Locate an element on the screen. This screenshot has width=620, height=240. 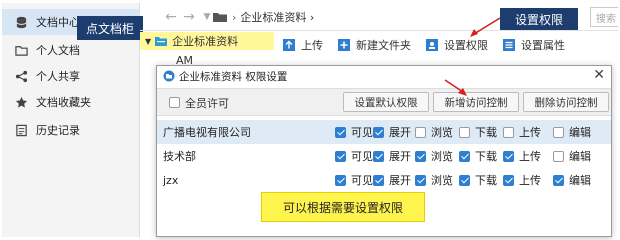
set-property-button: 设置属性 is located at coordinates (533, 45).